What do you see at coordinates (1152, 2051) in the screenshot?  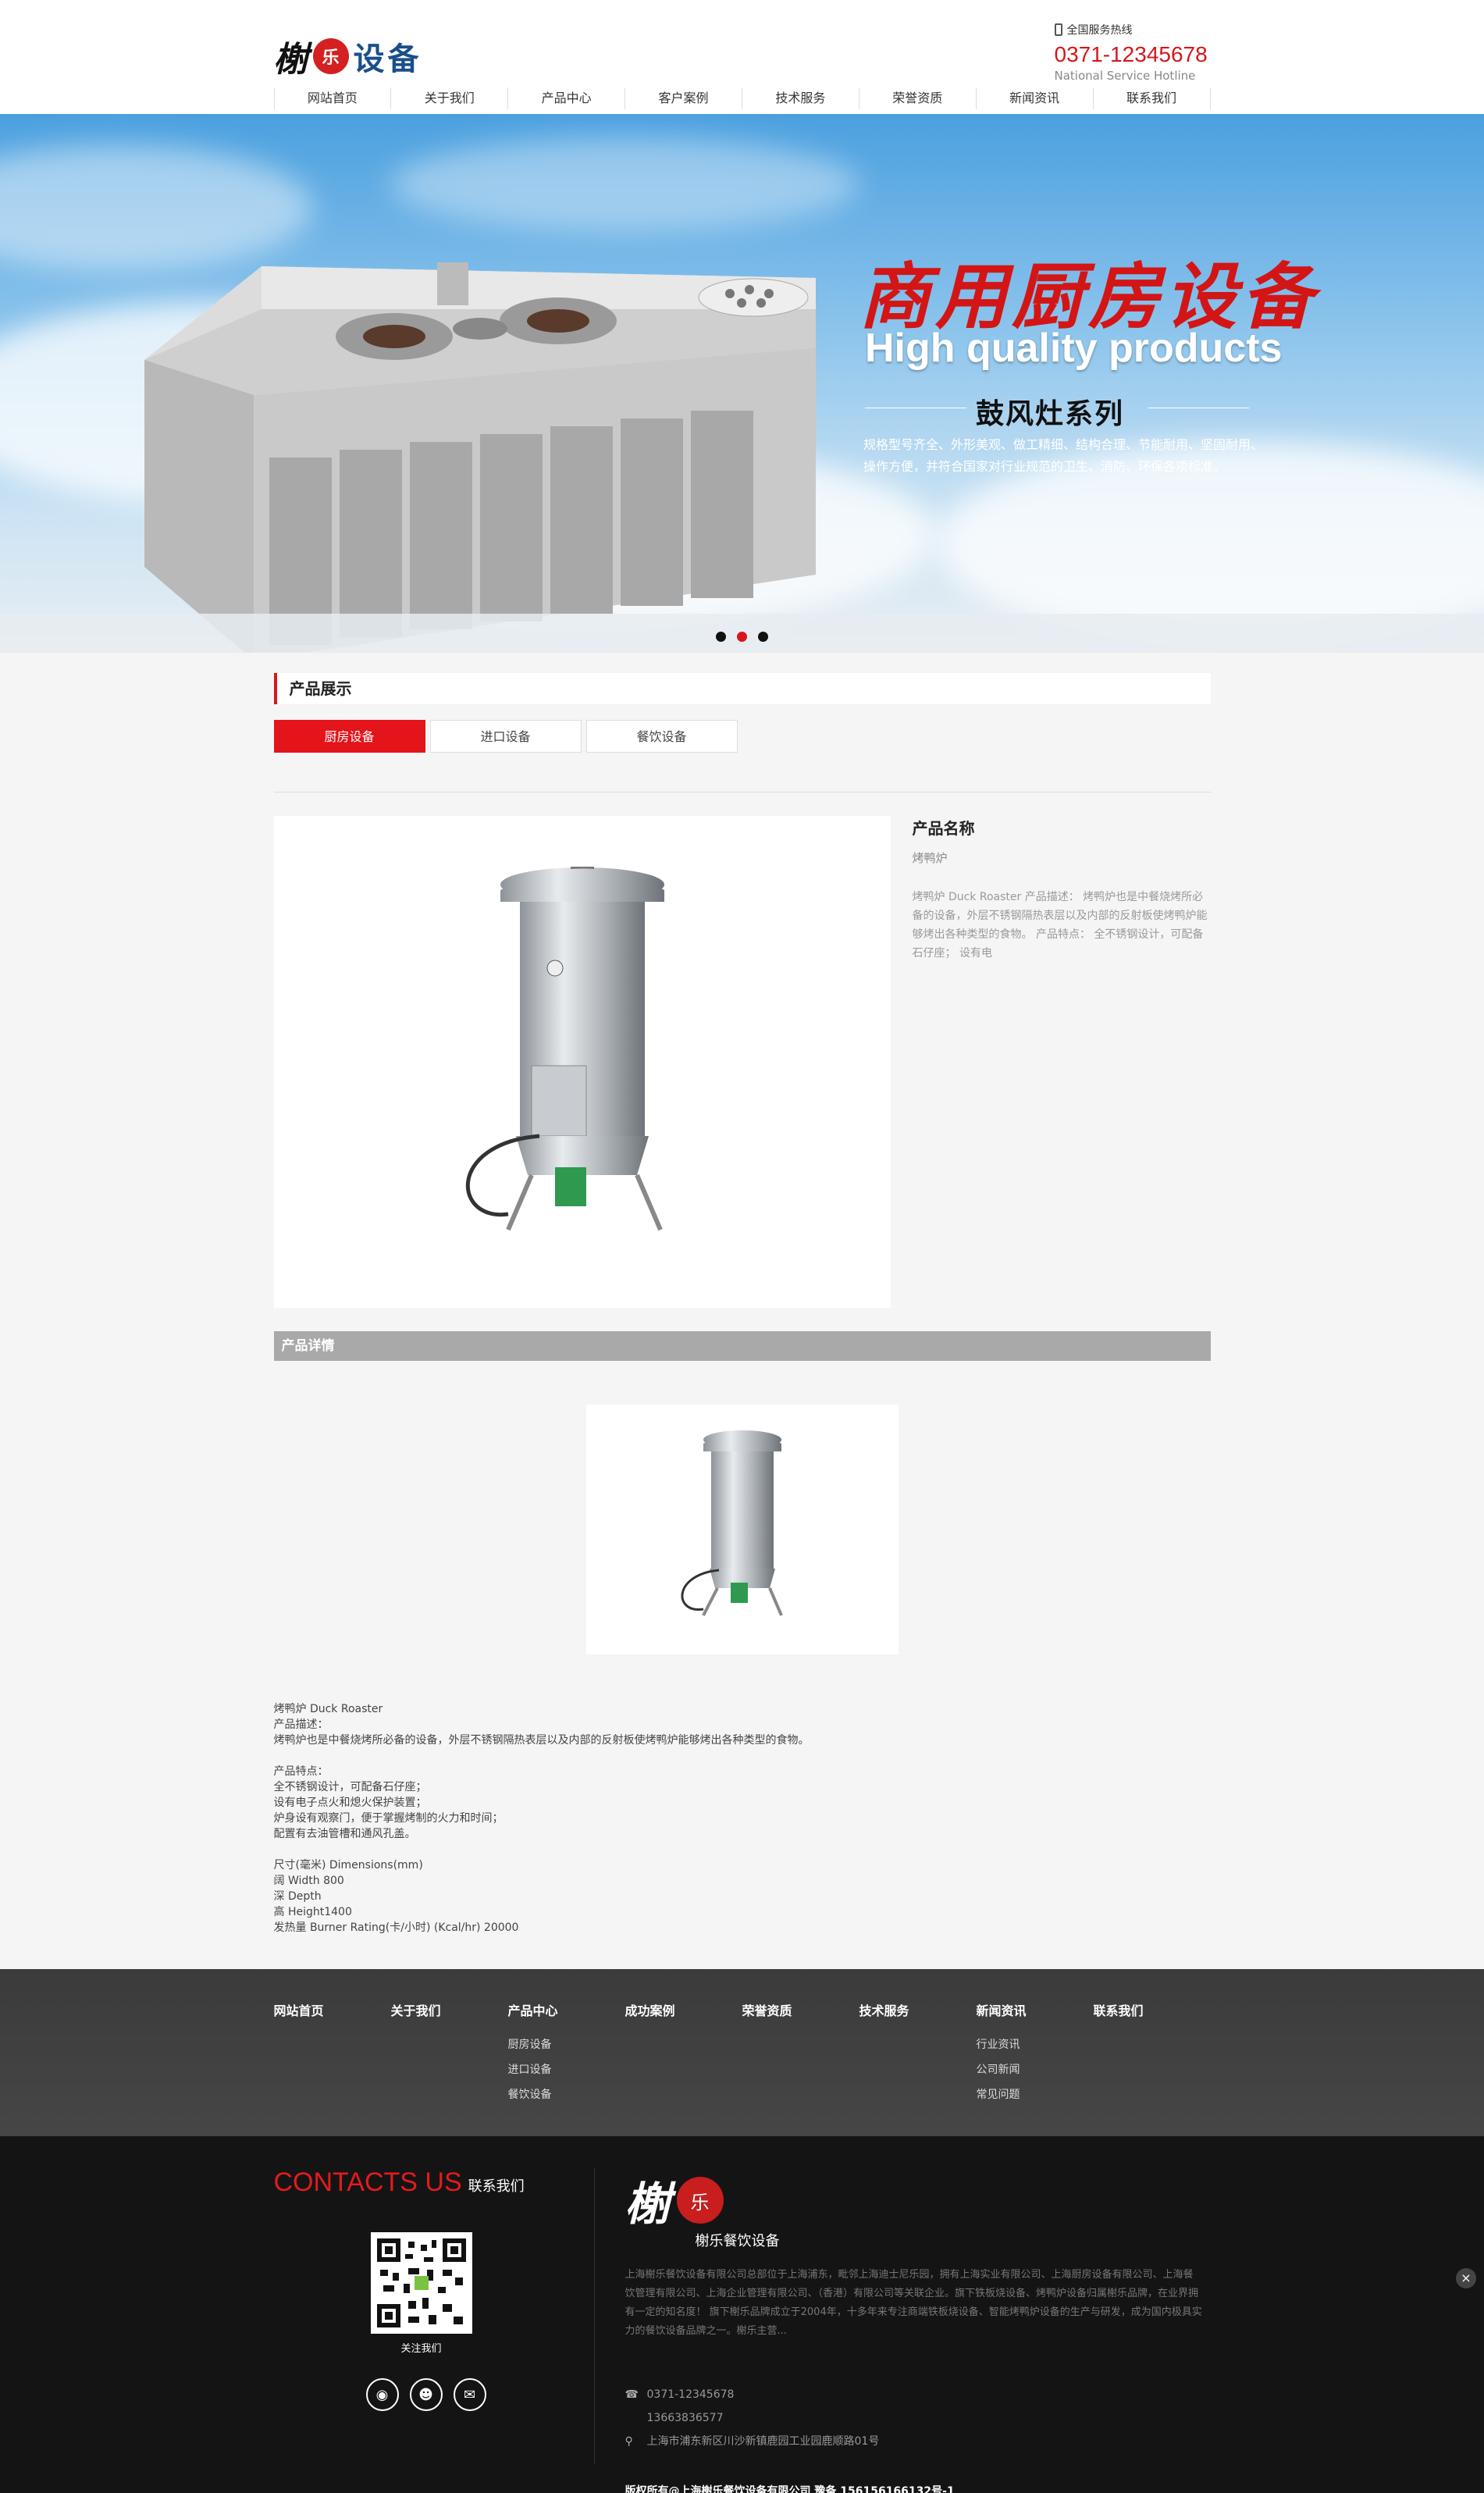 I see `footer-col-contact: 联系我们` at bounding box center [1152, 2051].